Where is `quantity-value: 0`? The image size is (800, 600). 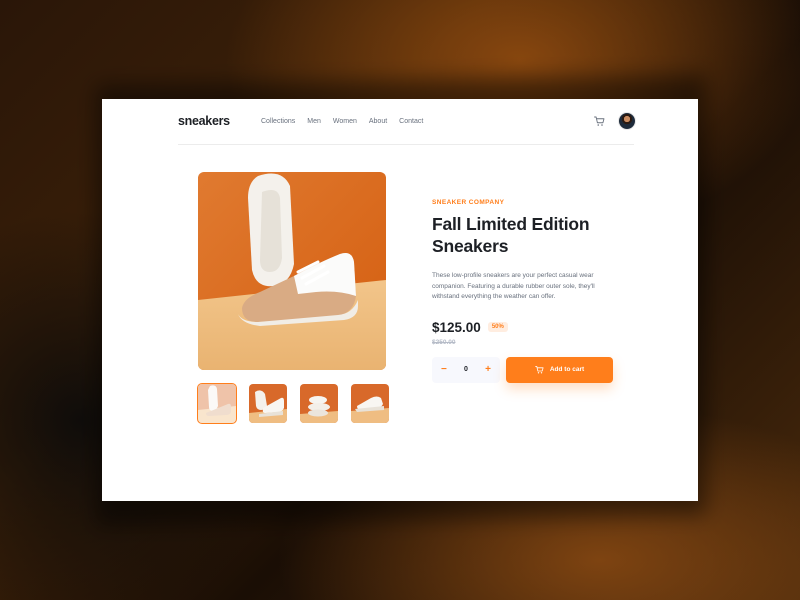
quantity-value: 0 is located at coordinates (466, 369).